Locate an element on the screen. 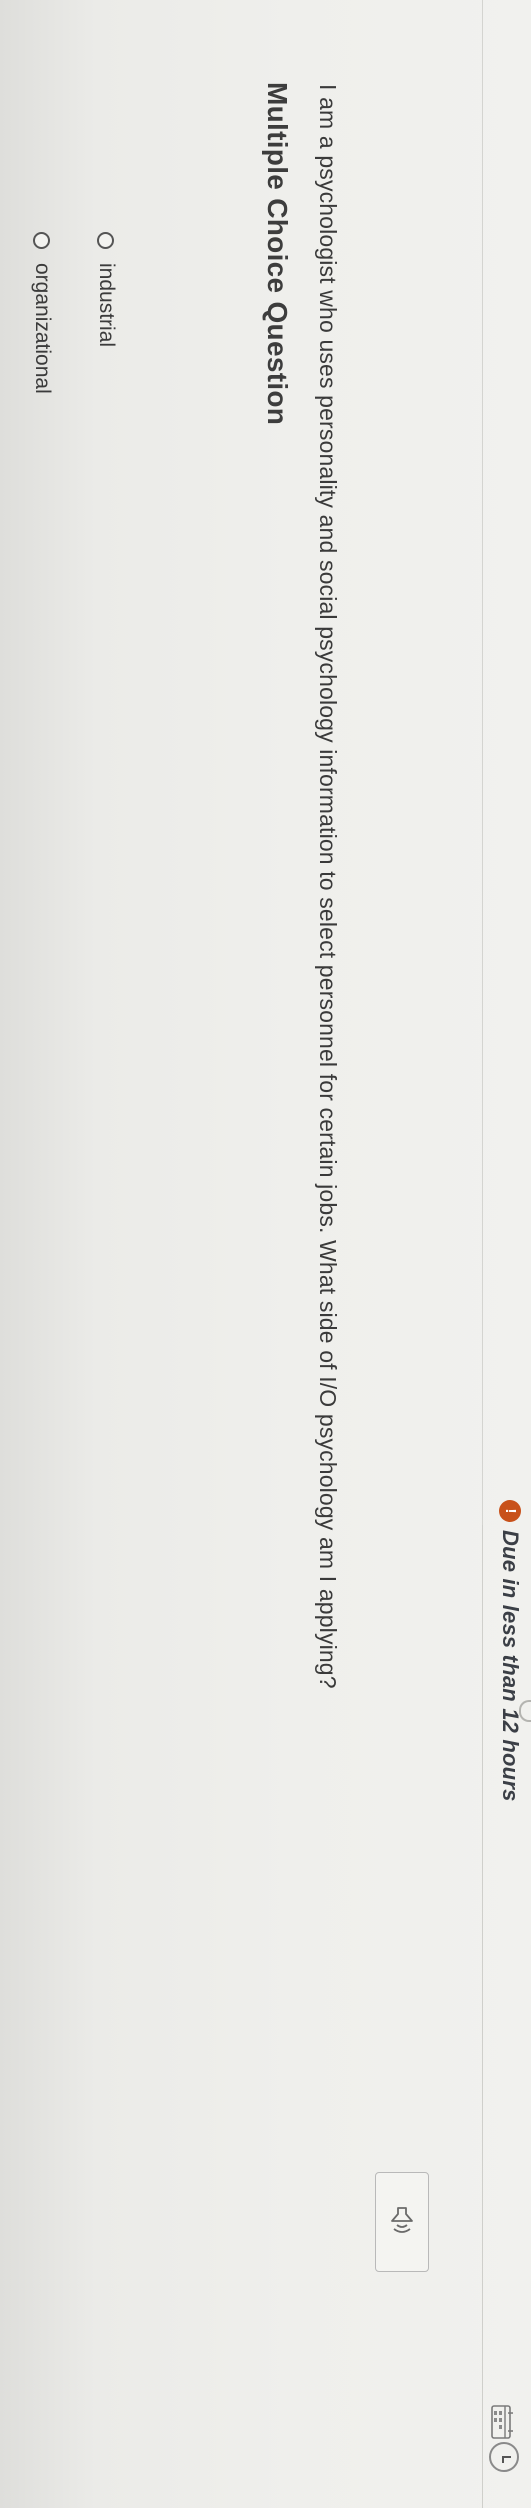  option-label: industrial is located at coordinates (106, 305).